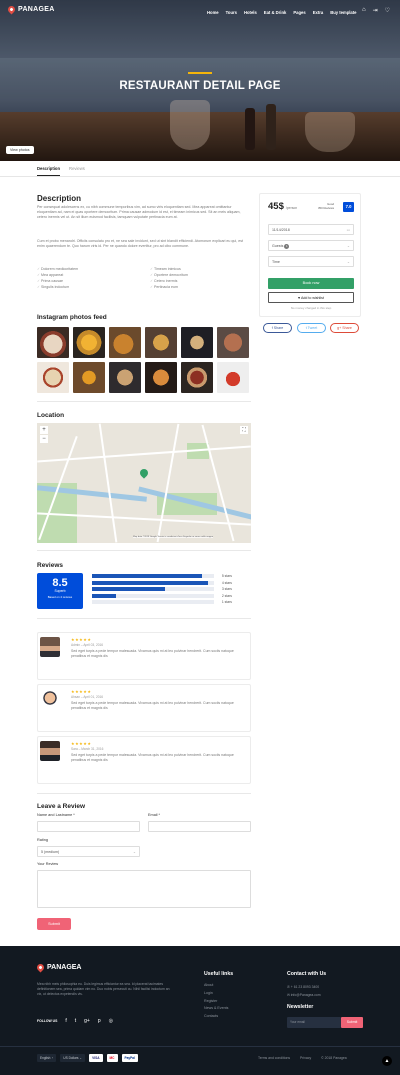 The width and height of the screenshot is (400, 1075). I want to click on useful-links-heading: Useful links, so click(219, 974).